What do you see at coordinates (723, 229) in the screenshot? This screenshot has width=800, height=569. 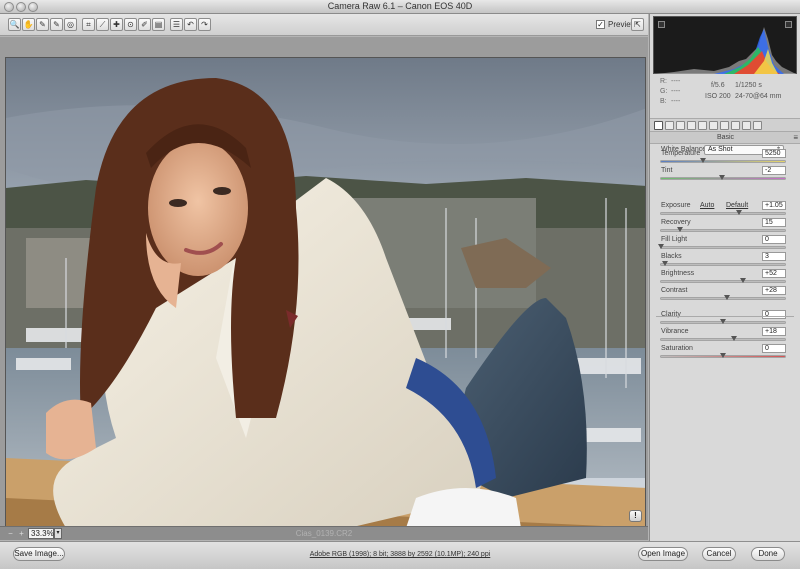 I see `recovery-slider` at bounding box center [723, 229].